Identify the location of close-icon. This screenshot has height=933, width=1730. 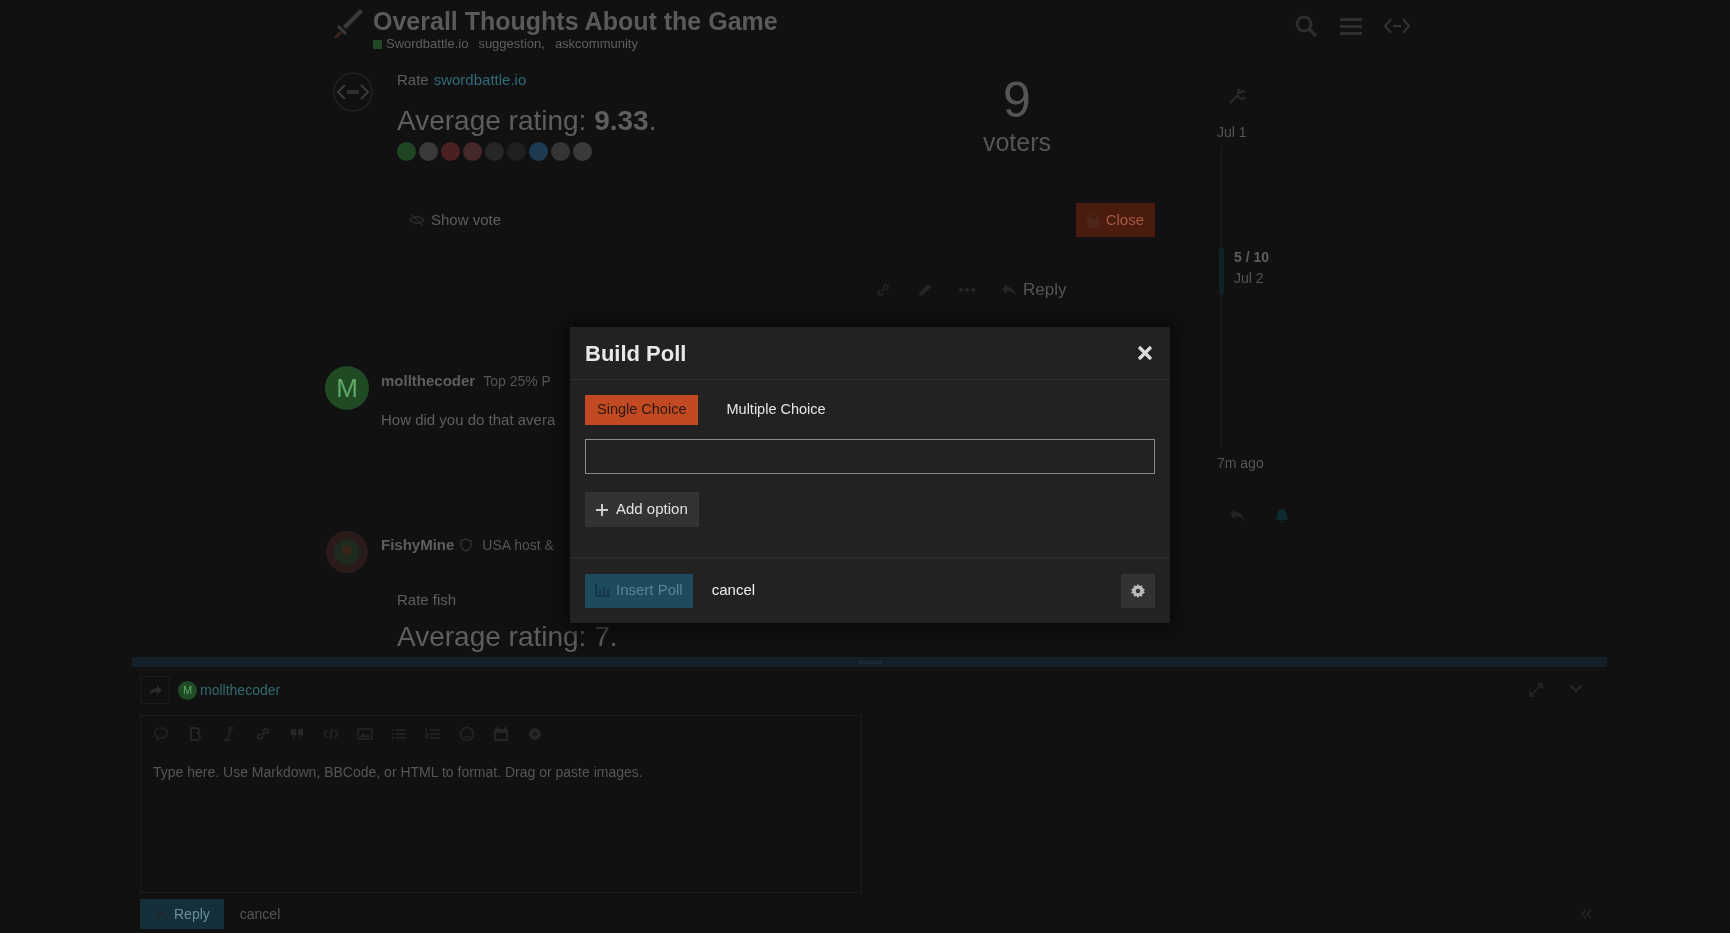
(1145, 353).